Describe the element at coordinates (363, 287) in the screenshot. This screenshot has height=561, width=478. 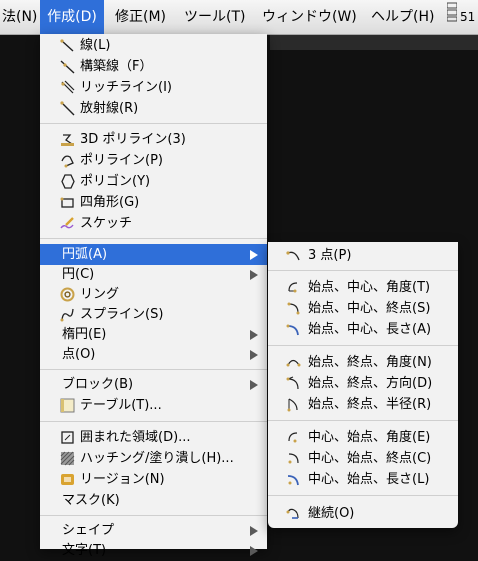
I see `arc-start-center-angle-item: 始点、中心、角度(T)` at that location.